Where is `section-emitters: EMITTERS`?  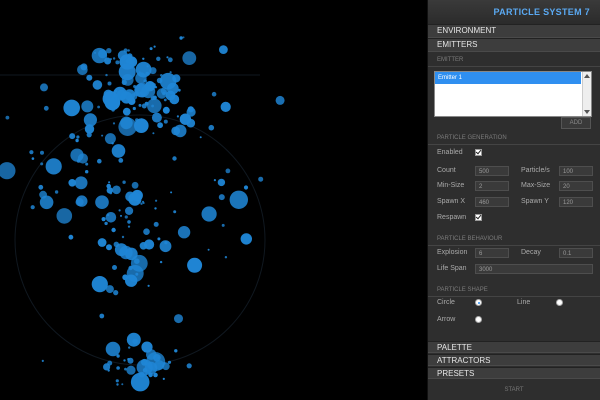
section-emitters: EMITTERS is located at coordinates (514, 45).